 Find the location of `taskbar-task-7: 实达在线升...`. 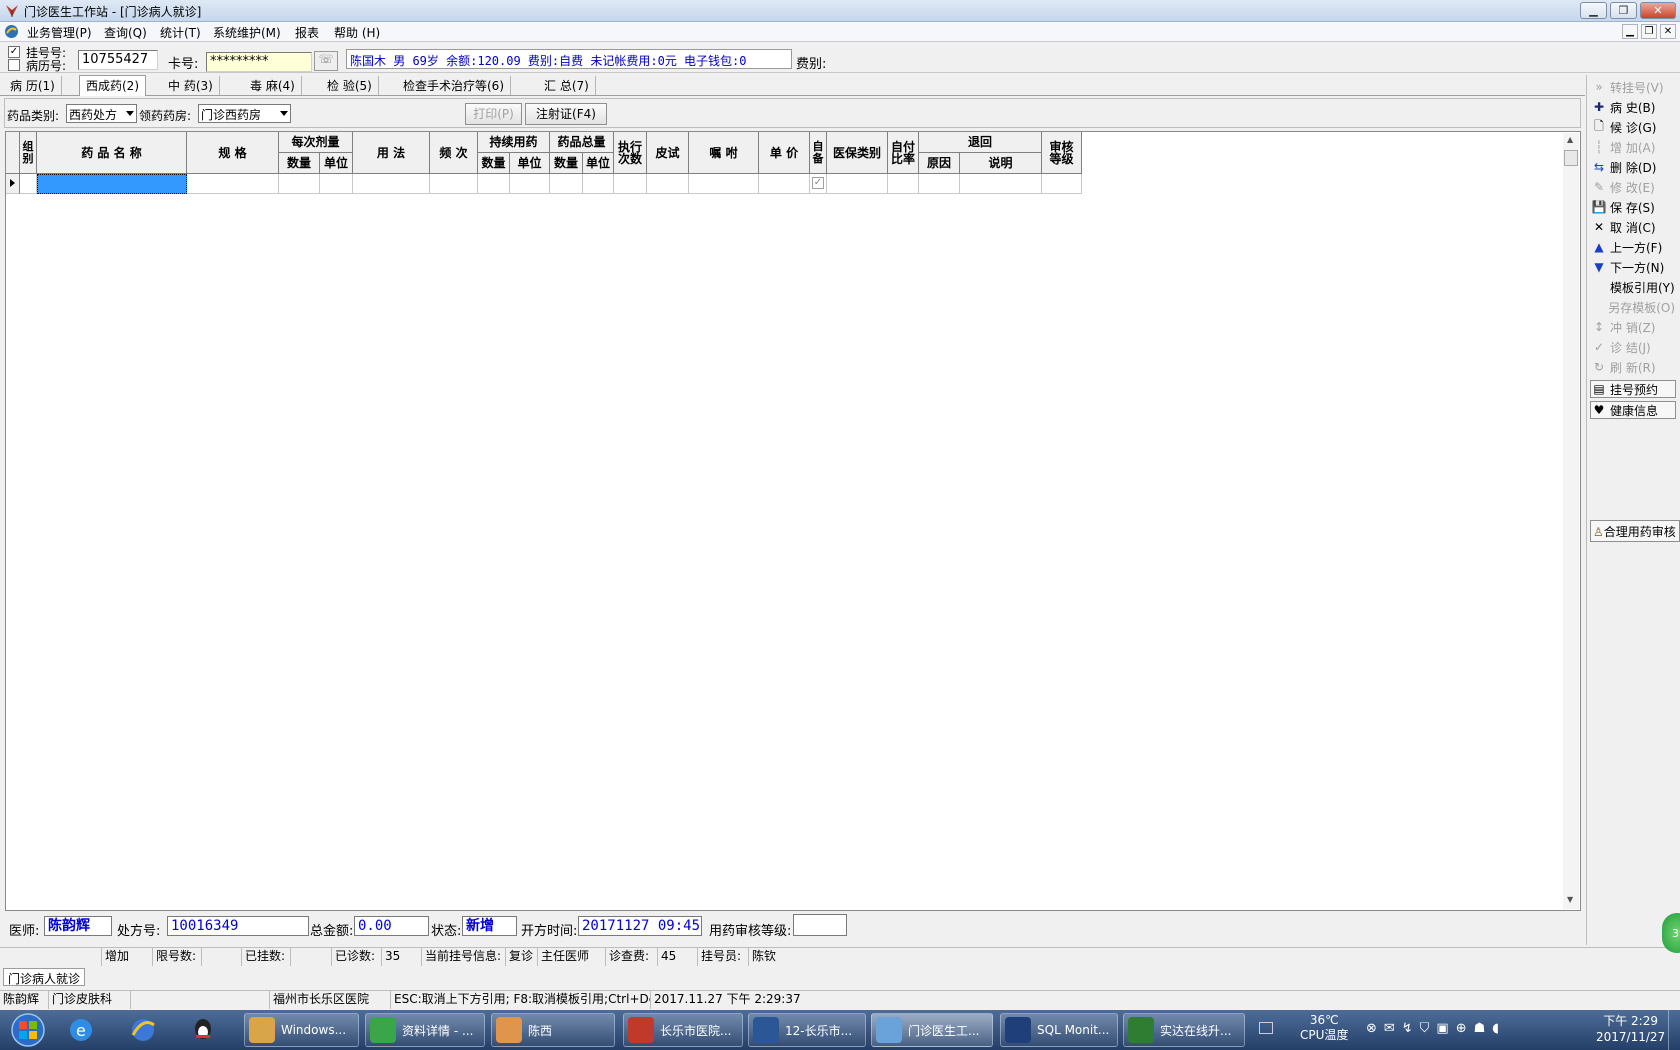

taskbar-task-7: 实达在线升... is located at coordinates (1184, 1030).